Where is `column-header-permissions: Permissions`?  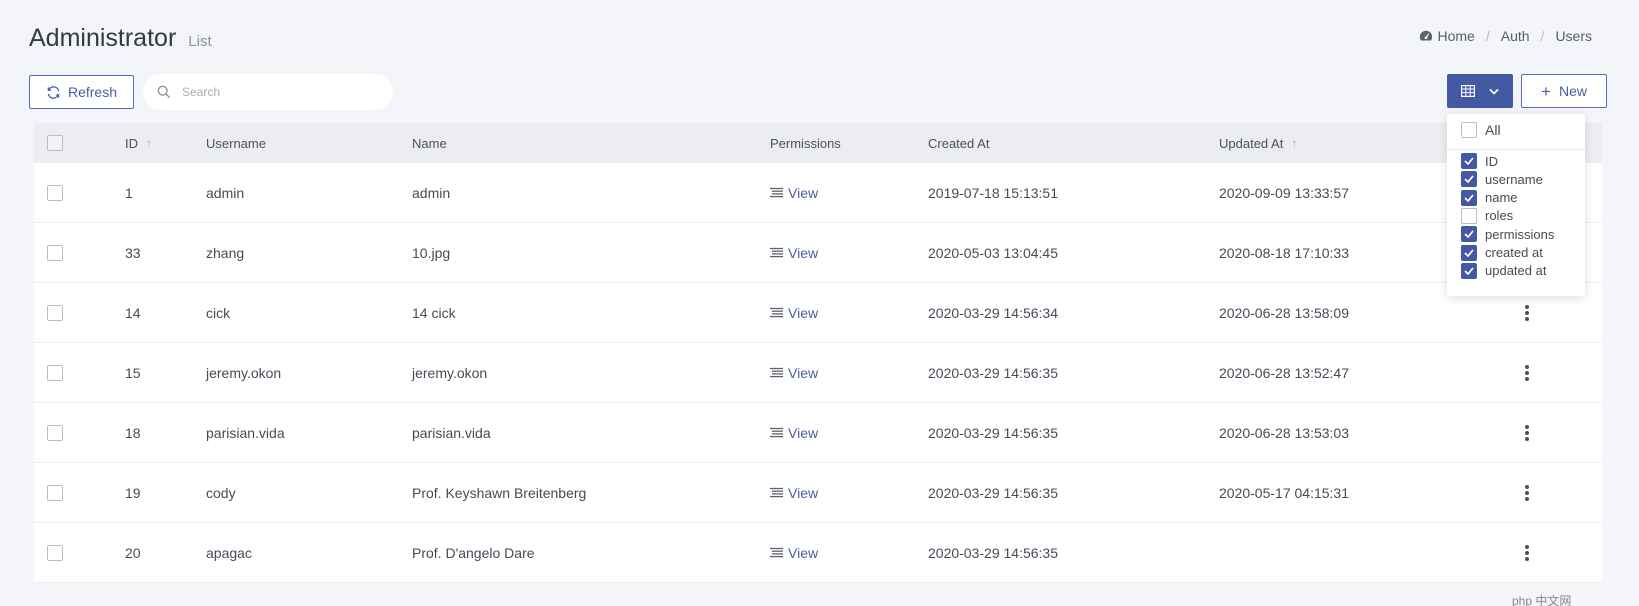 column-header-permissions: Permissions is located at coordinates (805, 143).